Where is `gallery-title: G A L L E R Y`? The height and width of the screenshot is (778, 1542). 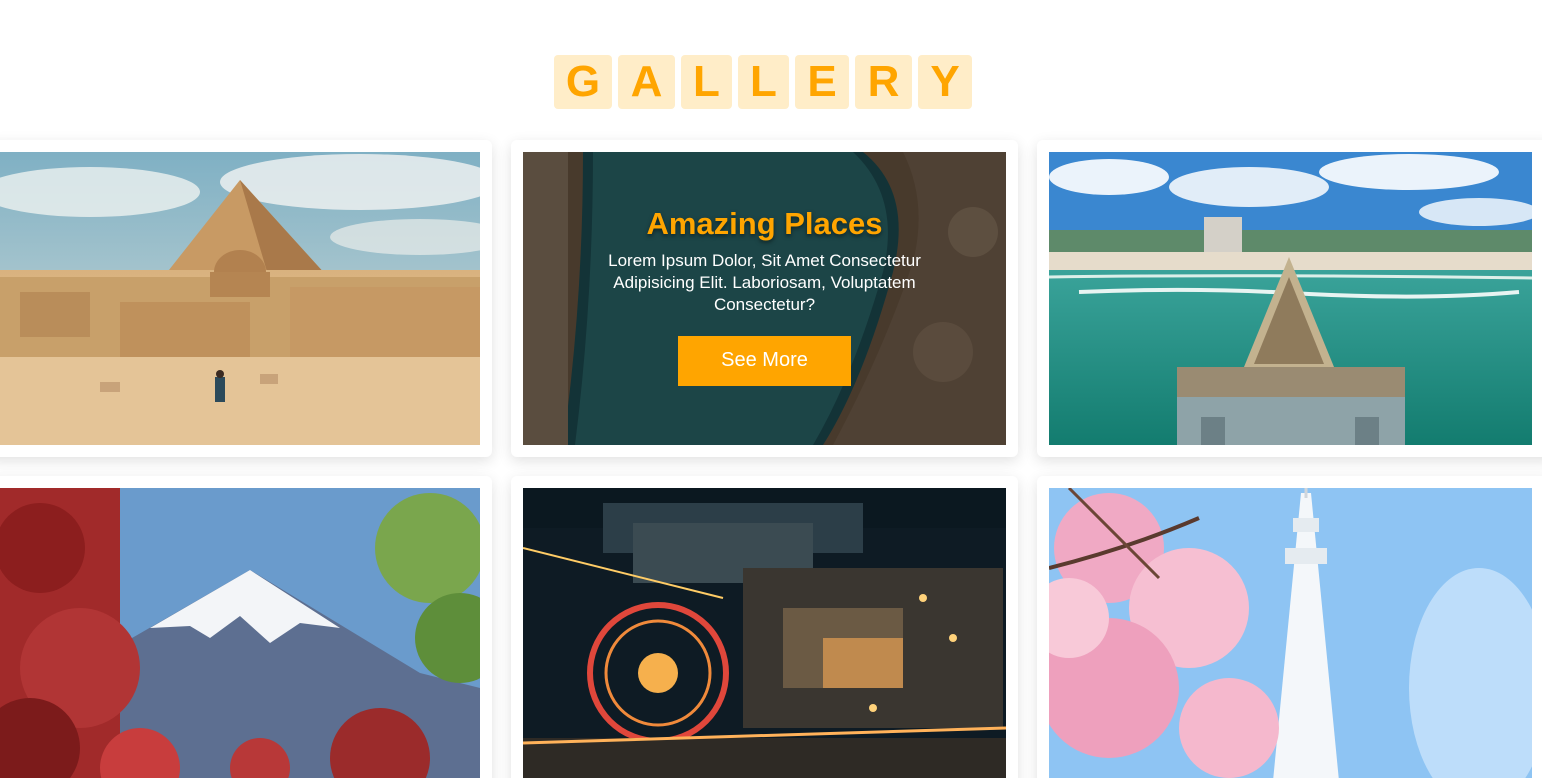 gallery-title: G A L L E R Y is located at coordinates (763, 82).